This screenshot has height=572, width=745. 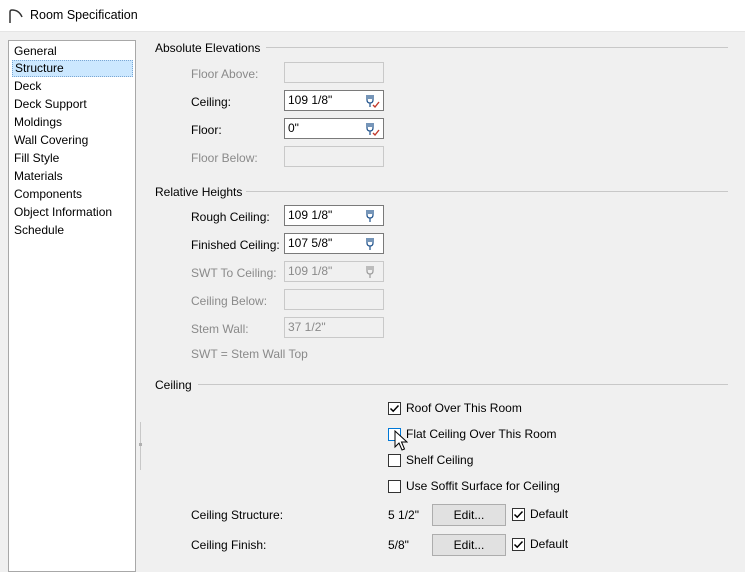 I want to click on soffit-surface-label: Use Soffit Surface for Ceiling, so click(x=483, y=486).